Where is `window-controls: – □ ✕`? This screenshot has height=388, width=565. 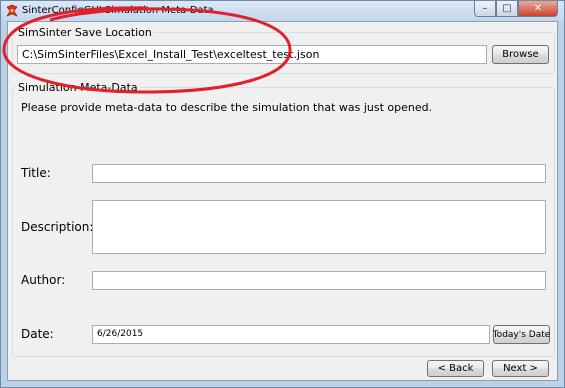 window-controls: – □ ✕ is located at coordinates (516, 9).